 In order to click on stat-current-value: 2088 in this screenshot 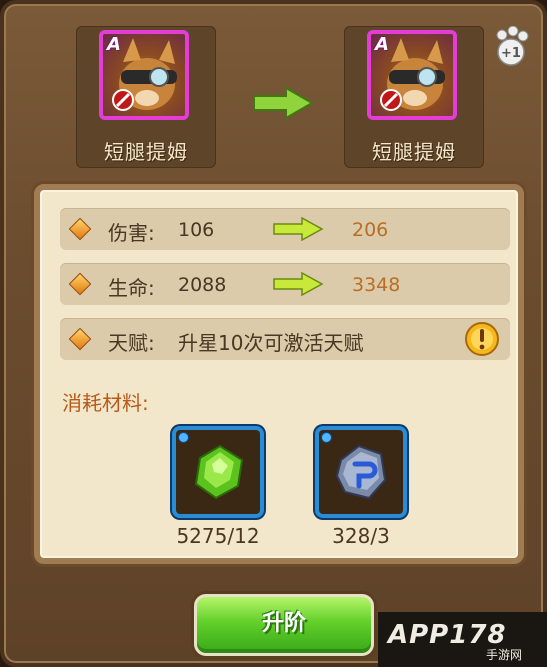, I will do `click(202, 285)`.